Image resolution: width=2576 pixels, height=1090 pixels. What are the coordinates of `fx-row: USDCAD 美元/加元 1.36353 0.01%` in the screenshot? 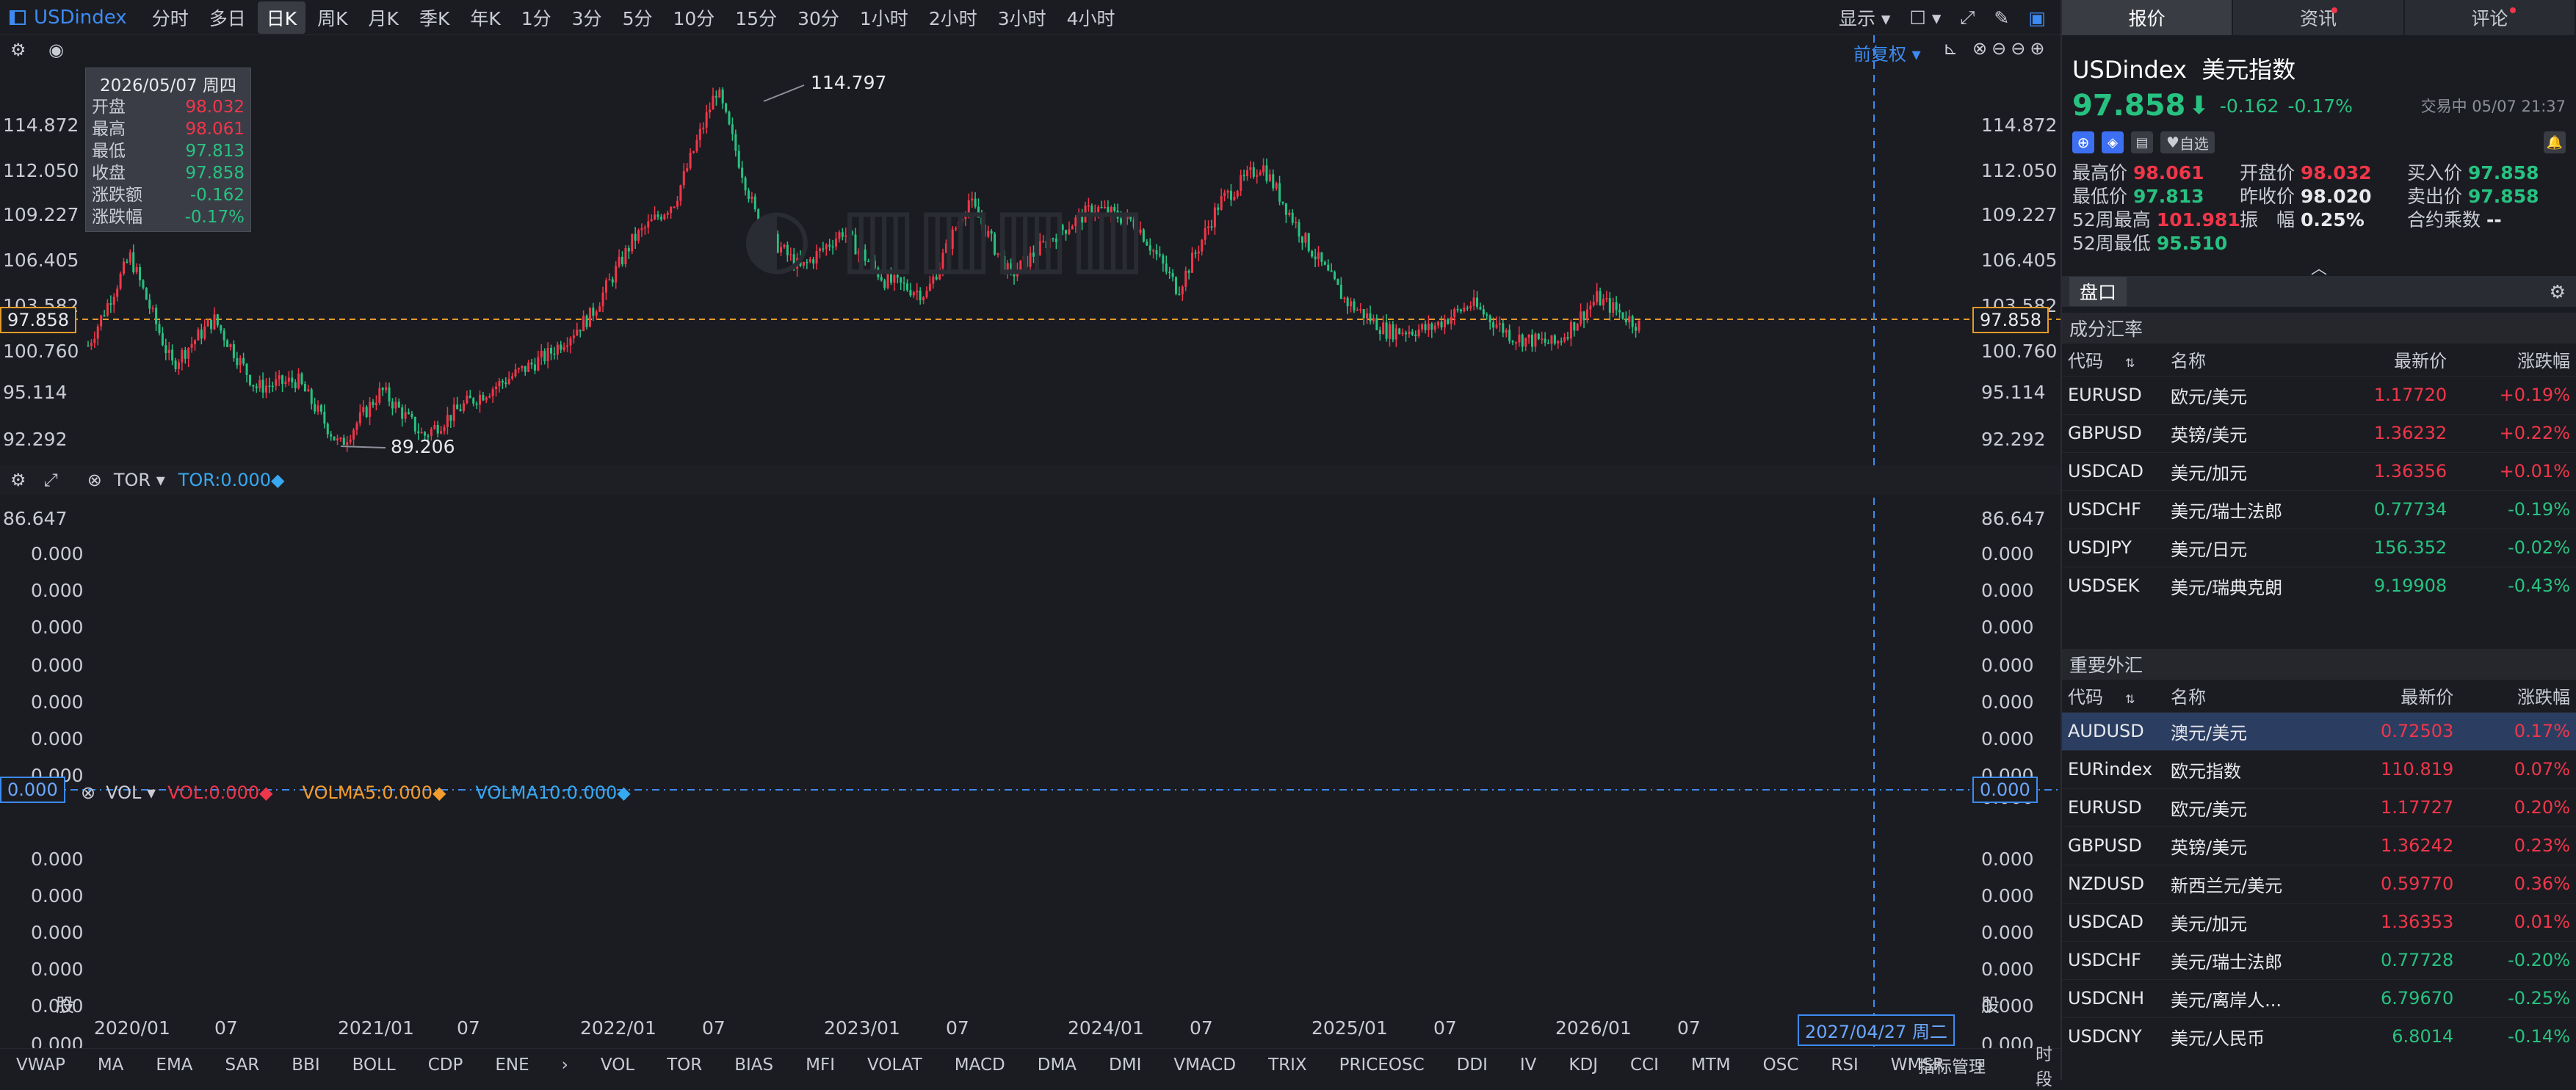 It's located at (2319, 922).